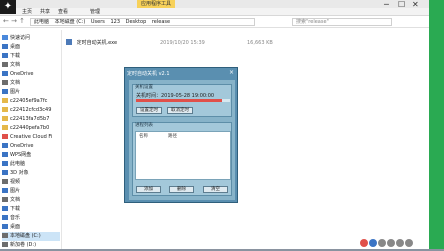 The height and width of the screenshot is (251, 444). What do you see at coordinates (183, 100) in the screenshot?
I see `progress-bar` at bounding box center [183, 100].